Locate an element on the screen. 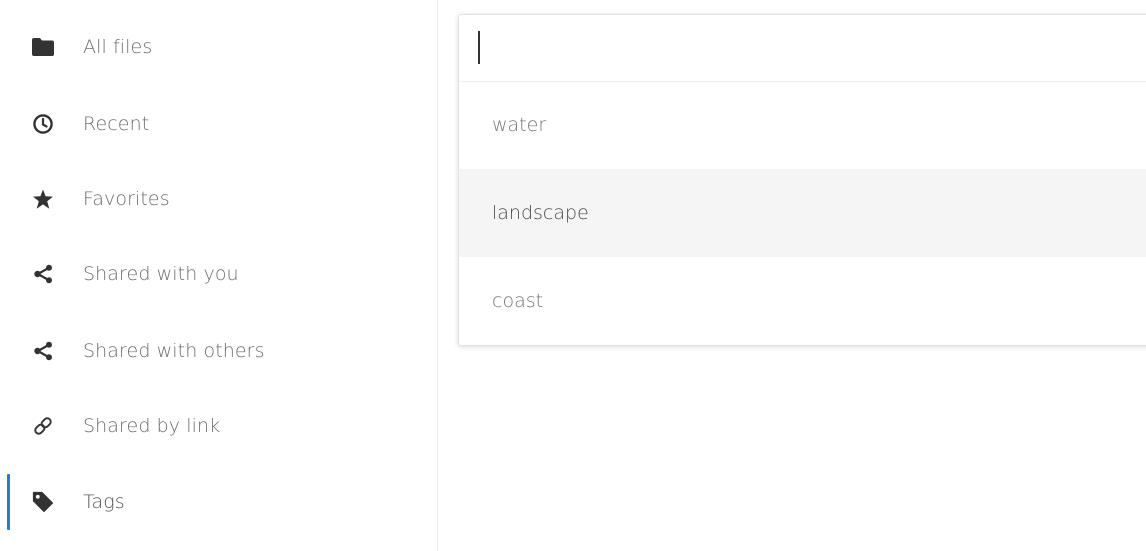 This screenshot has height=551, width=1146. star-icon is located at coordinates (43, 199).